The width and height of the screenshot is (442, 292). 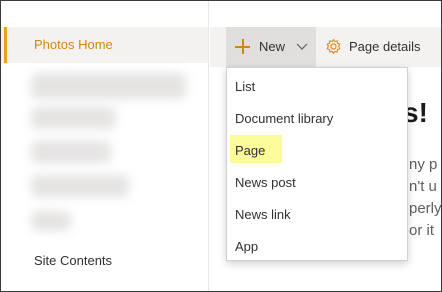 I want to click on menu-item-label: List, so click(x=245, y=86).